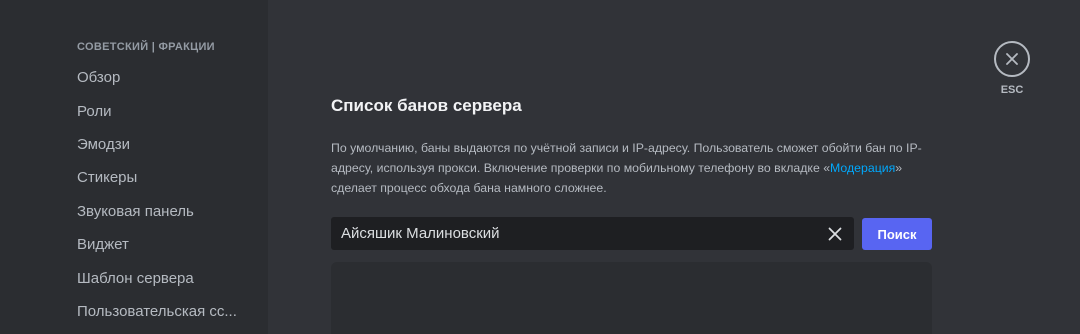 The height and width of the screenshot is (334, 1080). I want to click on close-icon, so click(1012, 59).